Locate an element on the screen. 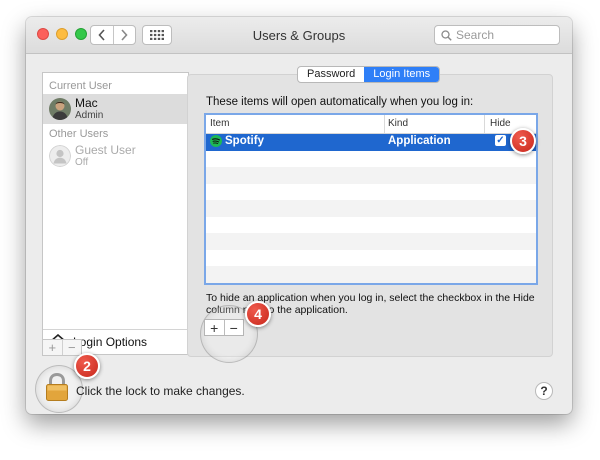  user-row-guest: Guest User Off is located at coordinates (115, 156).